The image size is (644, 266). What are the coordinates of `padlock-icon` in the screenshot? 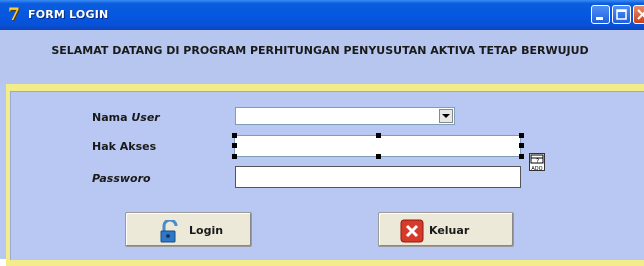 It's located at (169, 231).